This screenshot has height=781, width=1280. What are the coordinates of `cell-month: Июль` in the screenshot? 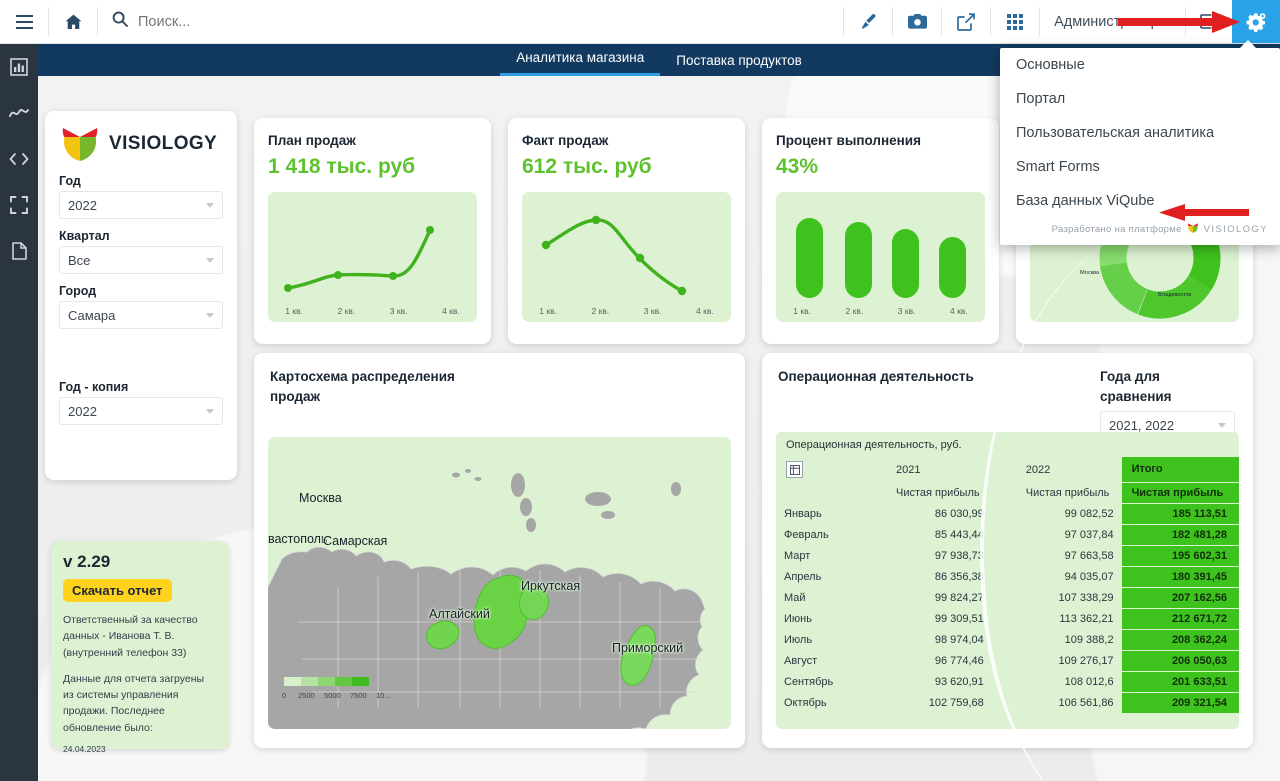 It's located at (798, 639).